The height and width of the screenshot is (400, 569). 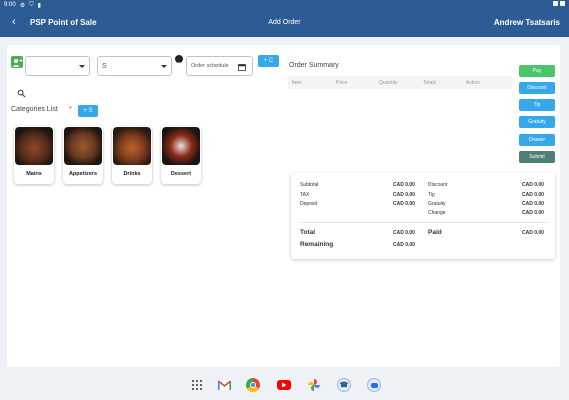 What do you see at coordinates (562, 3) in the screenshot?
I see `battery-icon` at bounding box center [562, 3].